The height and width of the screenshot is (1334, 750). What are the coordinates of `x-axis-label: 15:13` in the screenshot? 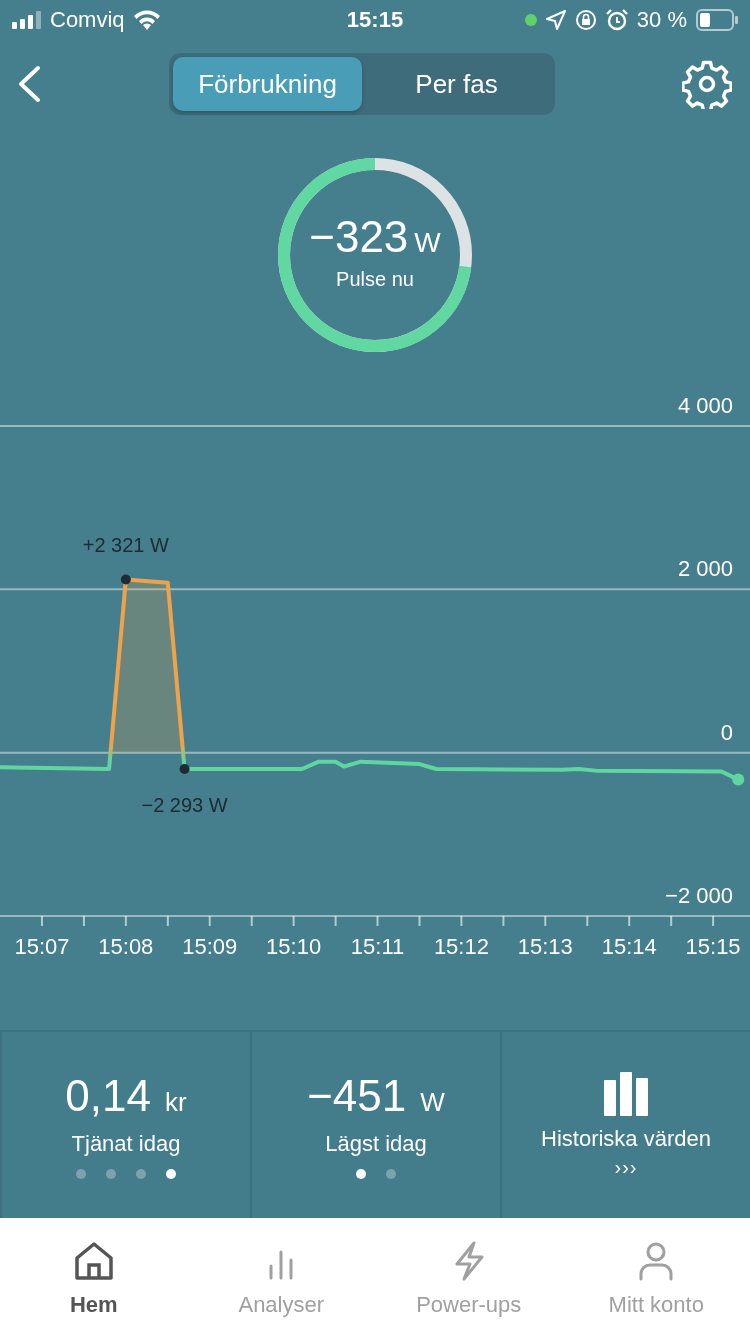 It's located at (545, 946).